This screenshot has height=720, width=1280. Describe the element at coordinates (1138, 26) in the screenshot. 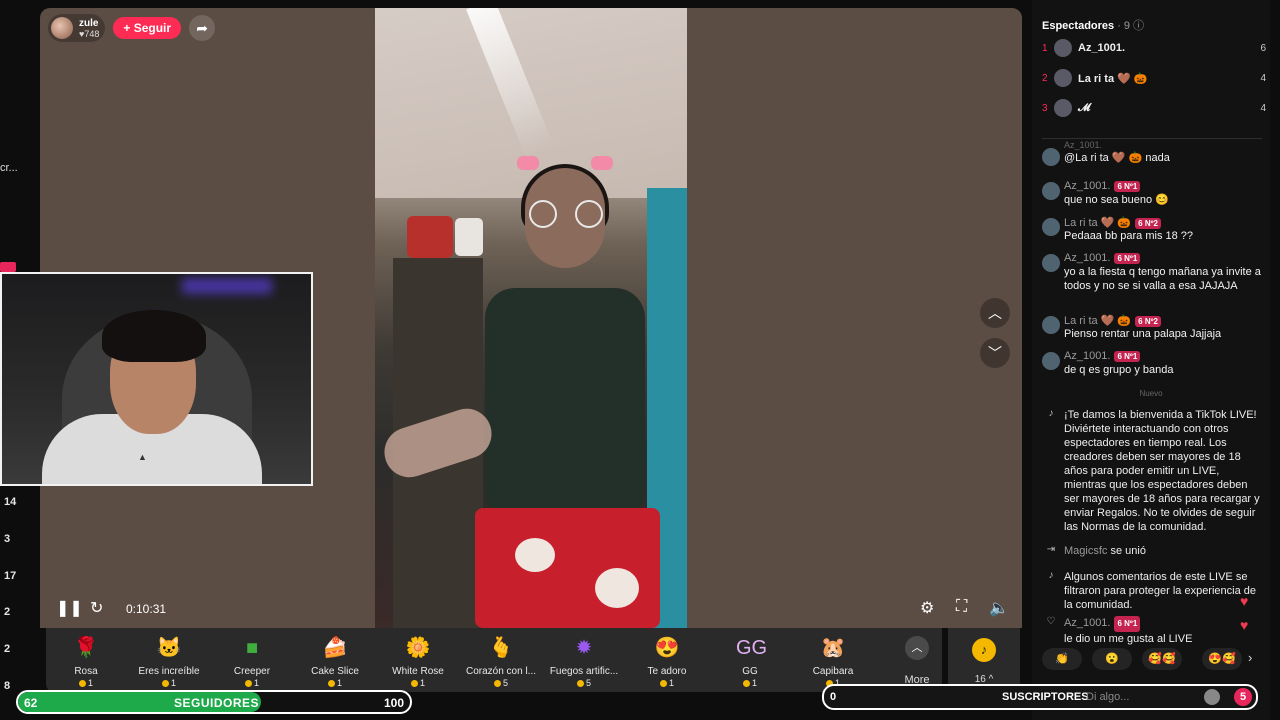

I see `info-icon: ⓘ` at that location.